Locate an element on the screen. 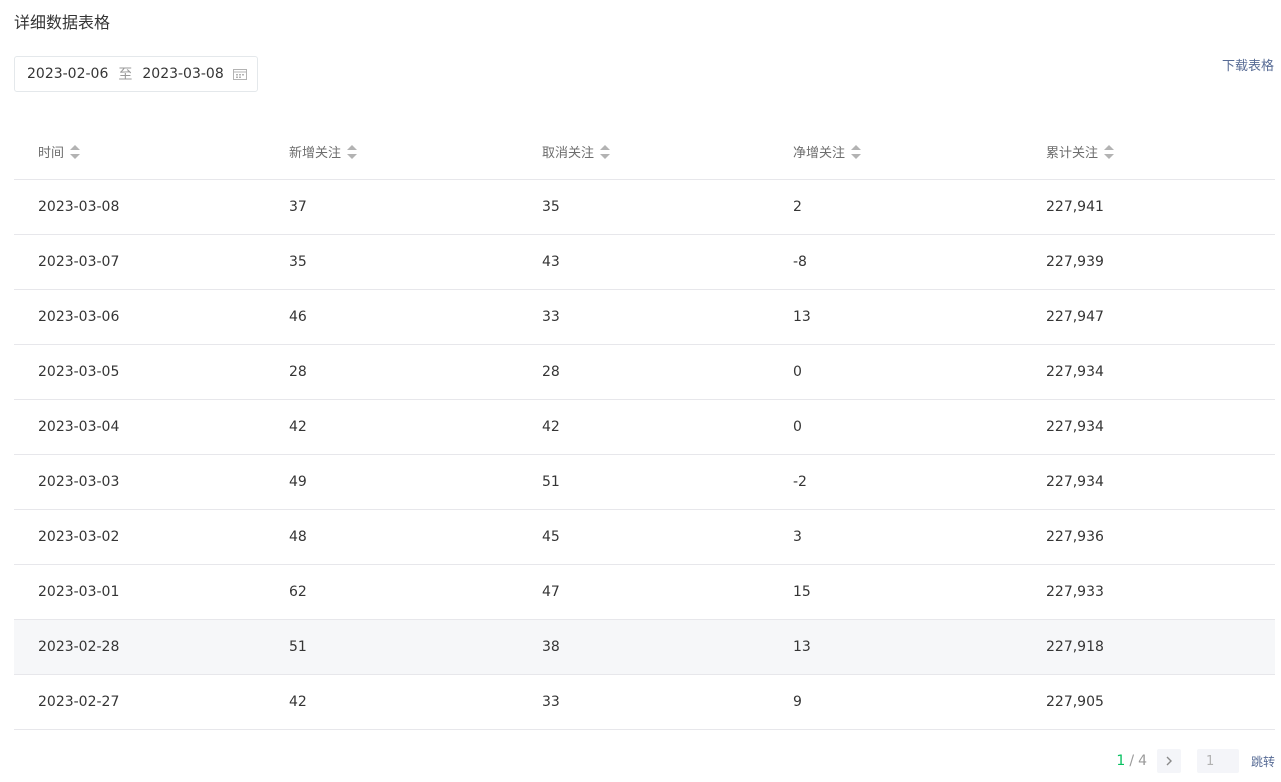 This screenshot has width=1281, height=782. cell-net-follows: 3 is located at coordinates (797, 537).